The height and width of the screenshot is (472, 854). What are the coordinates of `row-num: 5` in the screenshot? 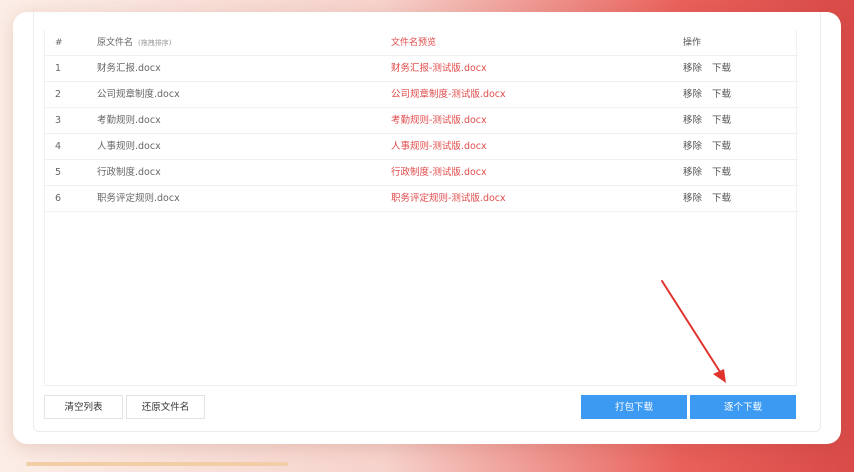 It's located at (58, 172).